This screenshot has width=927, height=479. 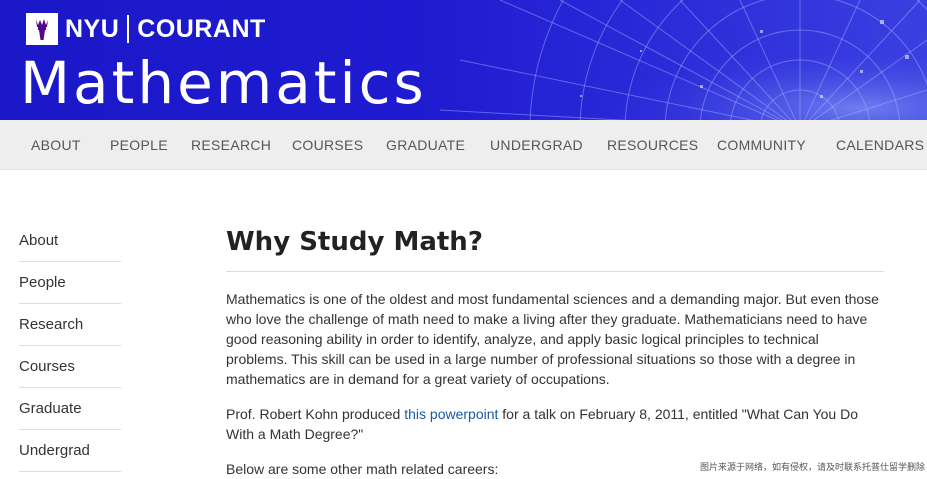 I want to click on sidebar-item-about: About, so click(x=70, y=241).